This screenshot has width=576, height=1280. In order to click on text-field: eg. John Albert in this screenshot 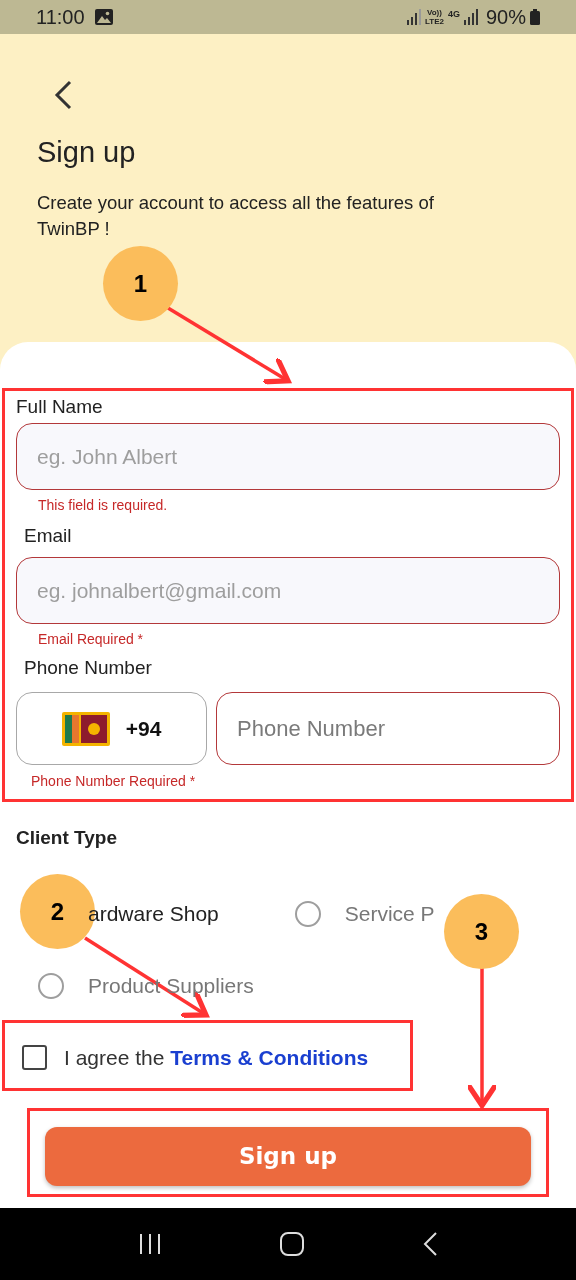, I will do `click(288, 456)`.